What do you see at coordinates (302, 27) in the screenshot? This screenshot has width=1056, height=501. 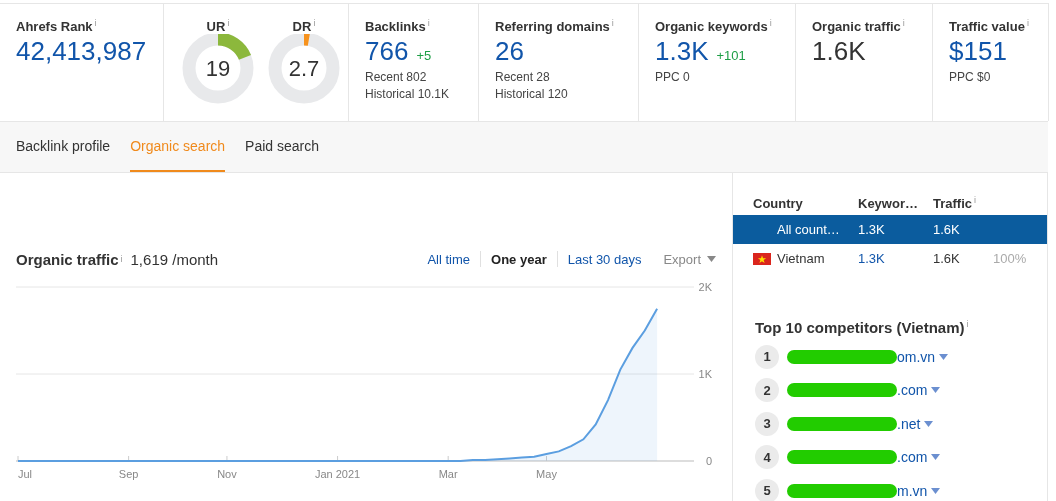 I see `gauge-label: DR` at bounding box center [302, 27].